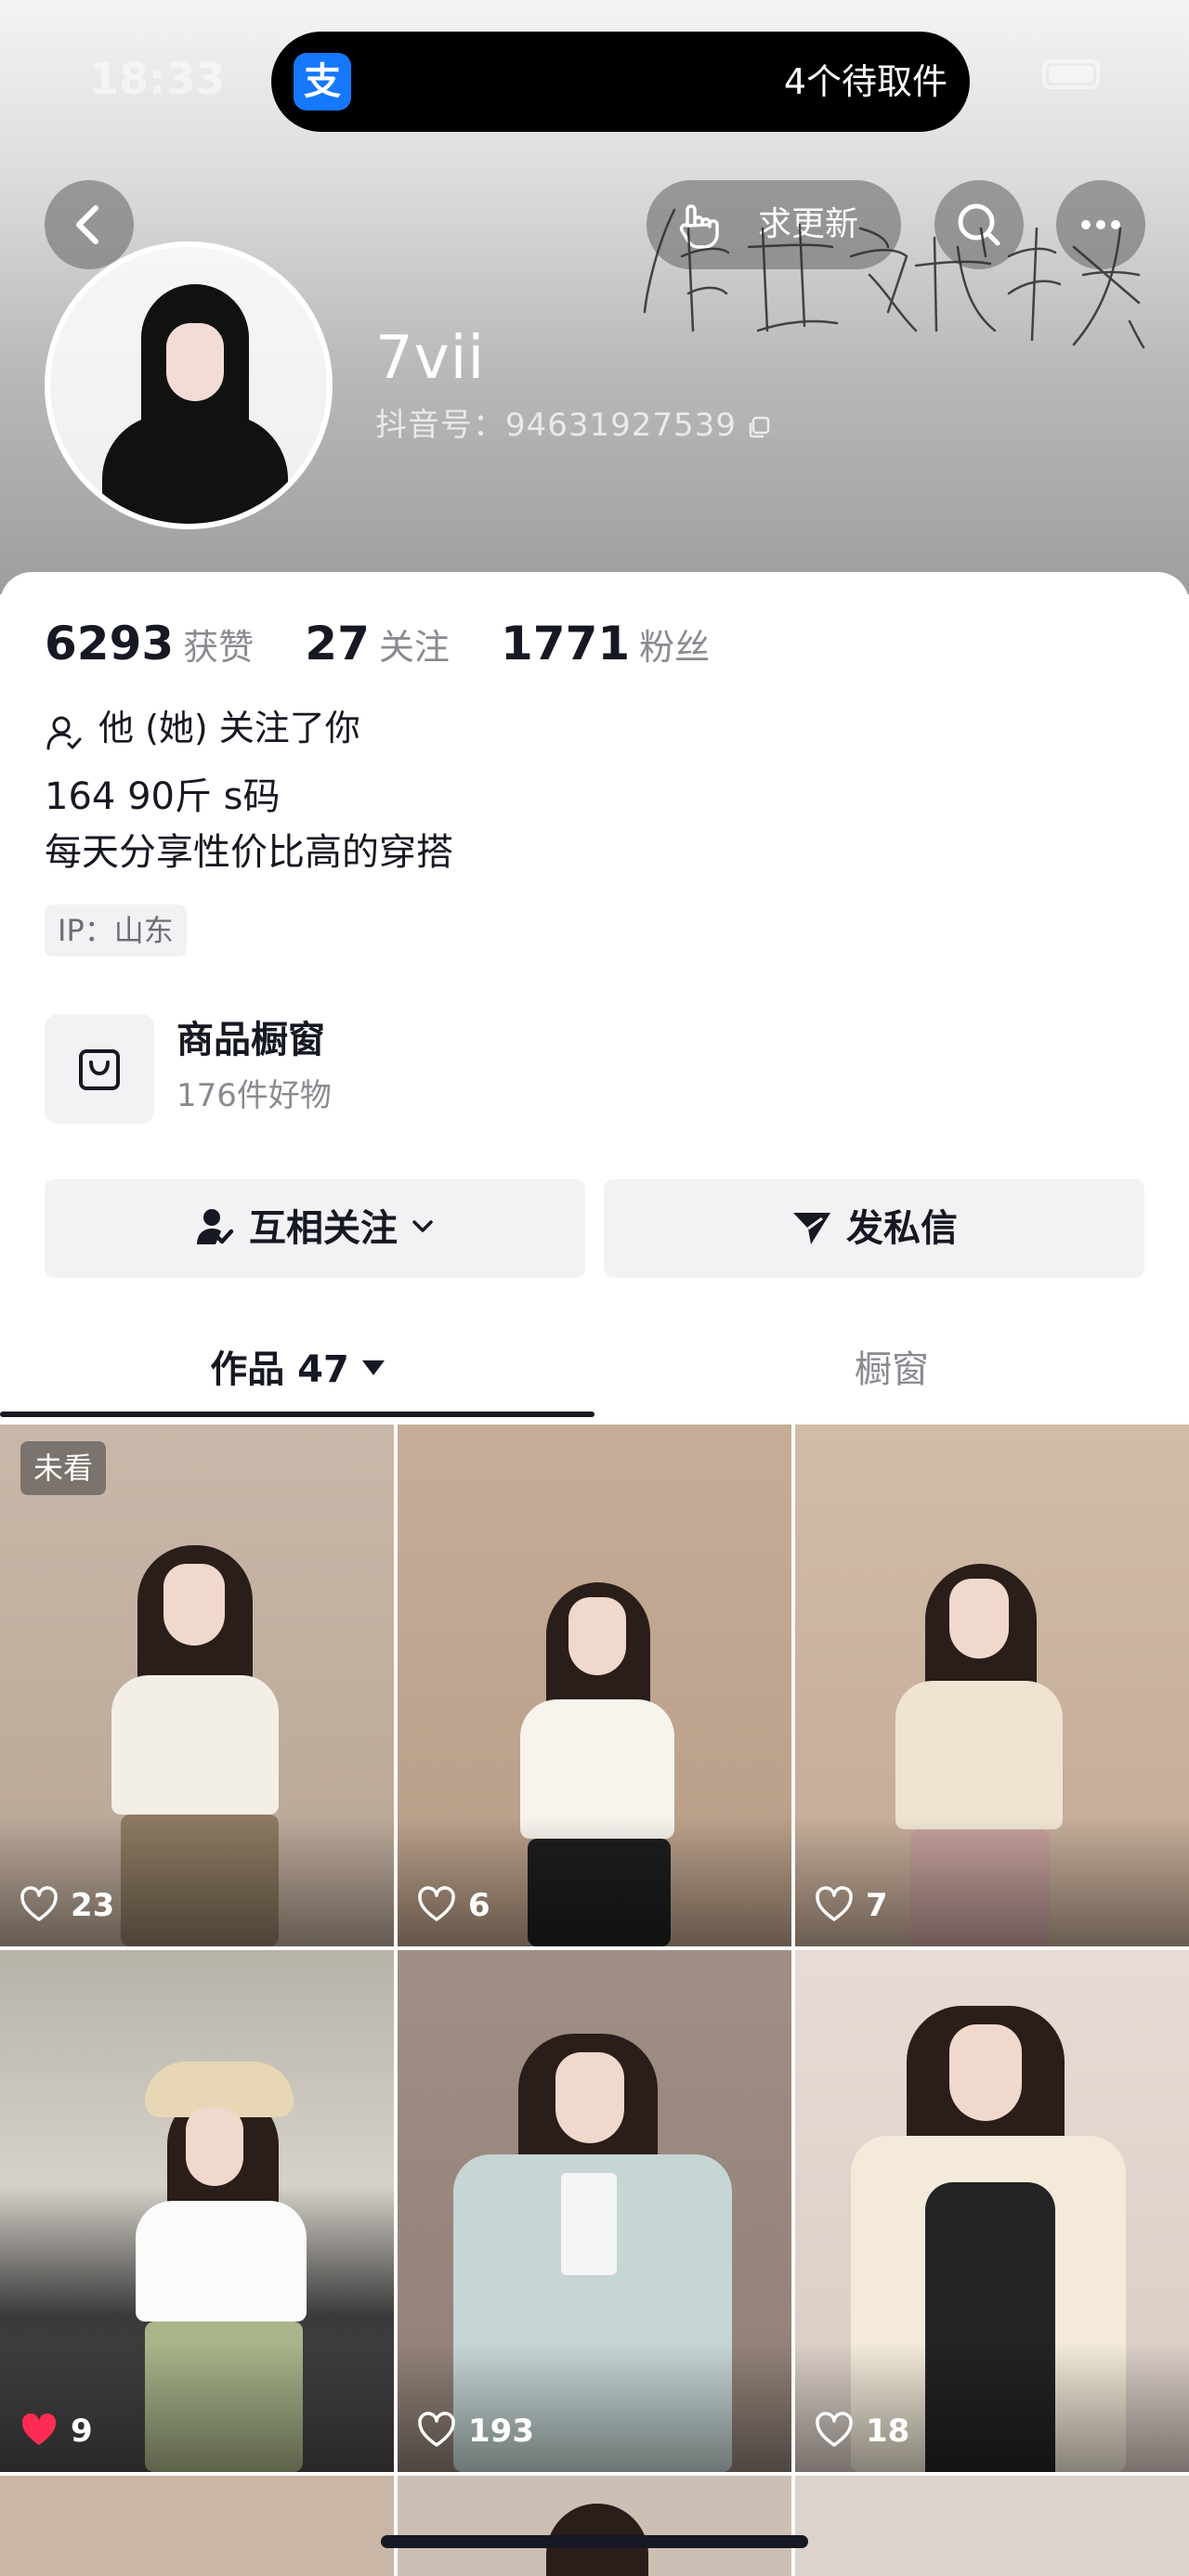 This screenshot has height=2576, width=1189. I want to click on avatar-body-shape, so click(195, 469).